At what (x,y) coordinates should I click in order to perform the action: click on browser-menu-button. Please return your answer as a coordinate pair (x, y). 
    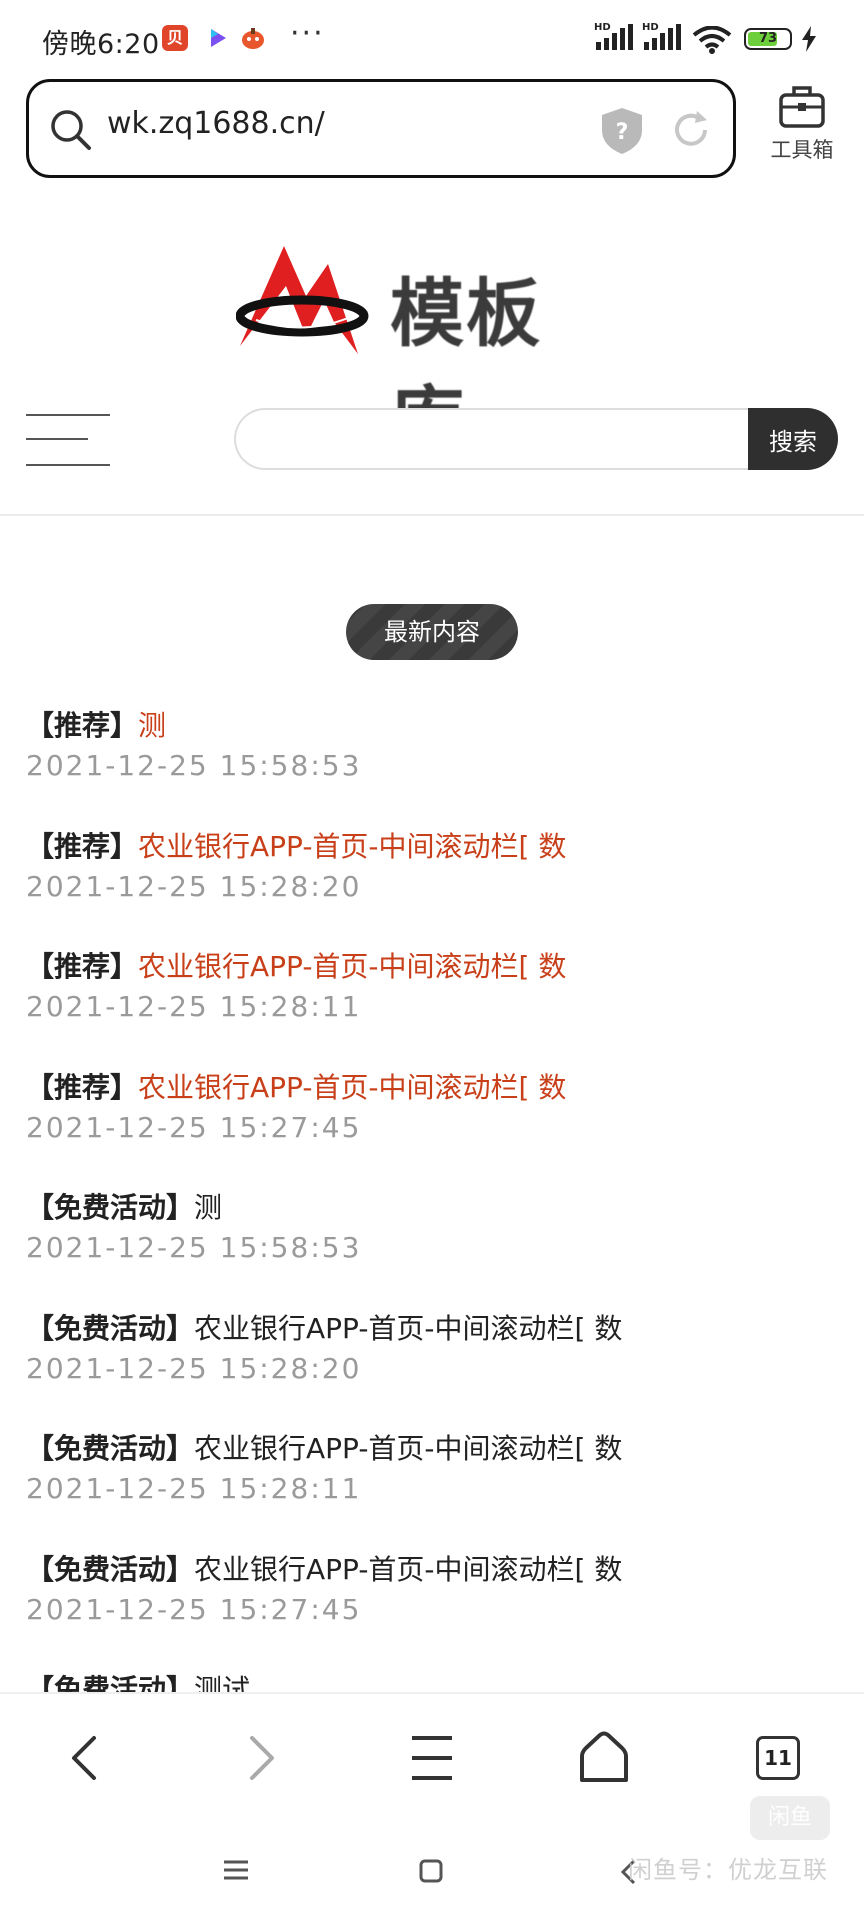
    Looking at the image, I should click on (432, 1758).